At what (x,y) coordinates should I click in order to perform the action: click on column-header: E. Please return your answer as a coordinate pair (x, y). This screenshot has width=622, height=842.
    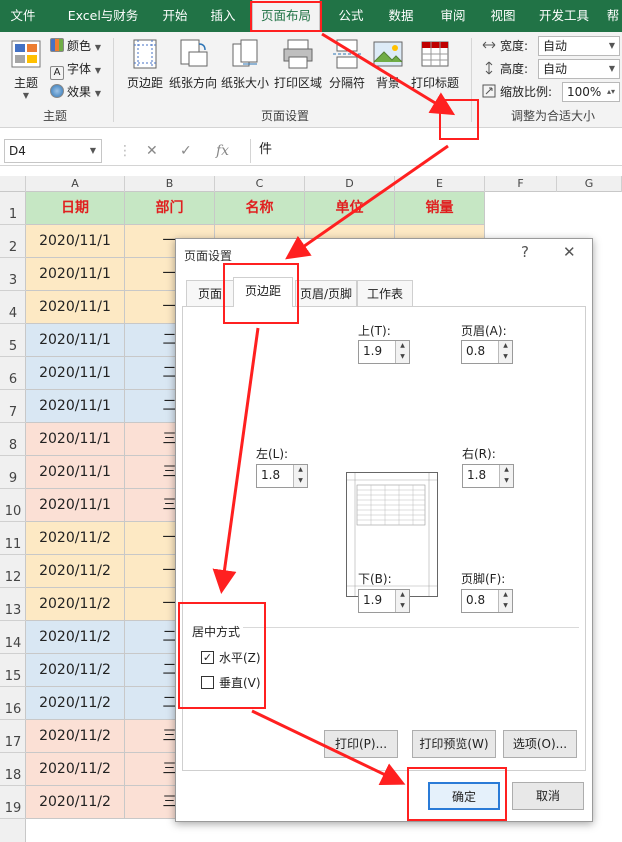
    Looking at the image, I should click on (440, 184).